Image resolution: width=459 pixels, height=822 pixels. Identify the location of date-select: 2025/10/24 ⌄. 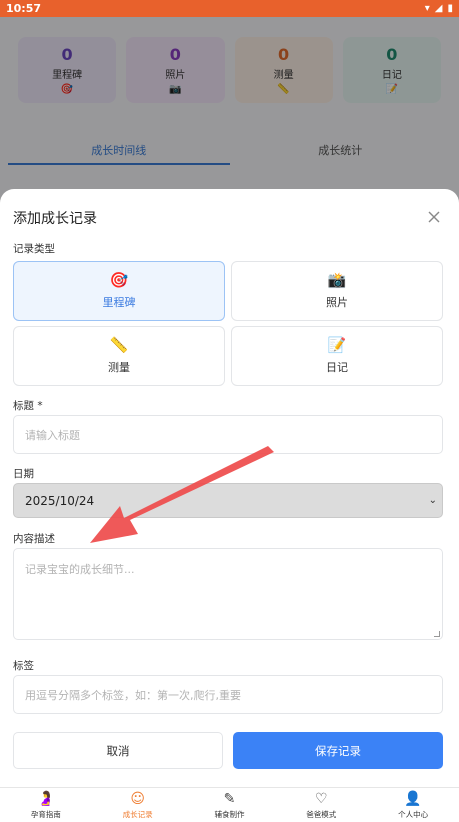
(228, 500).